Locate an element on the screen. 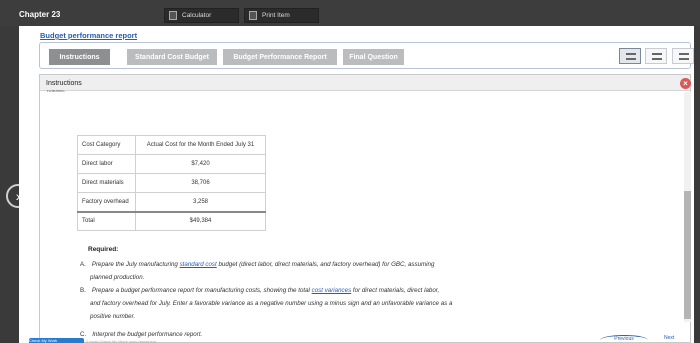 This screenshot has width=700, height=343. table-row: Direct labor $7,420 is located at coordinates (171, 164).